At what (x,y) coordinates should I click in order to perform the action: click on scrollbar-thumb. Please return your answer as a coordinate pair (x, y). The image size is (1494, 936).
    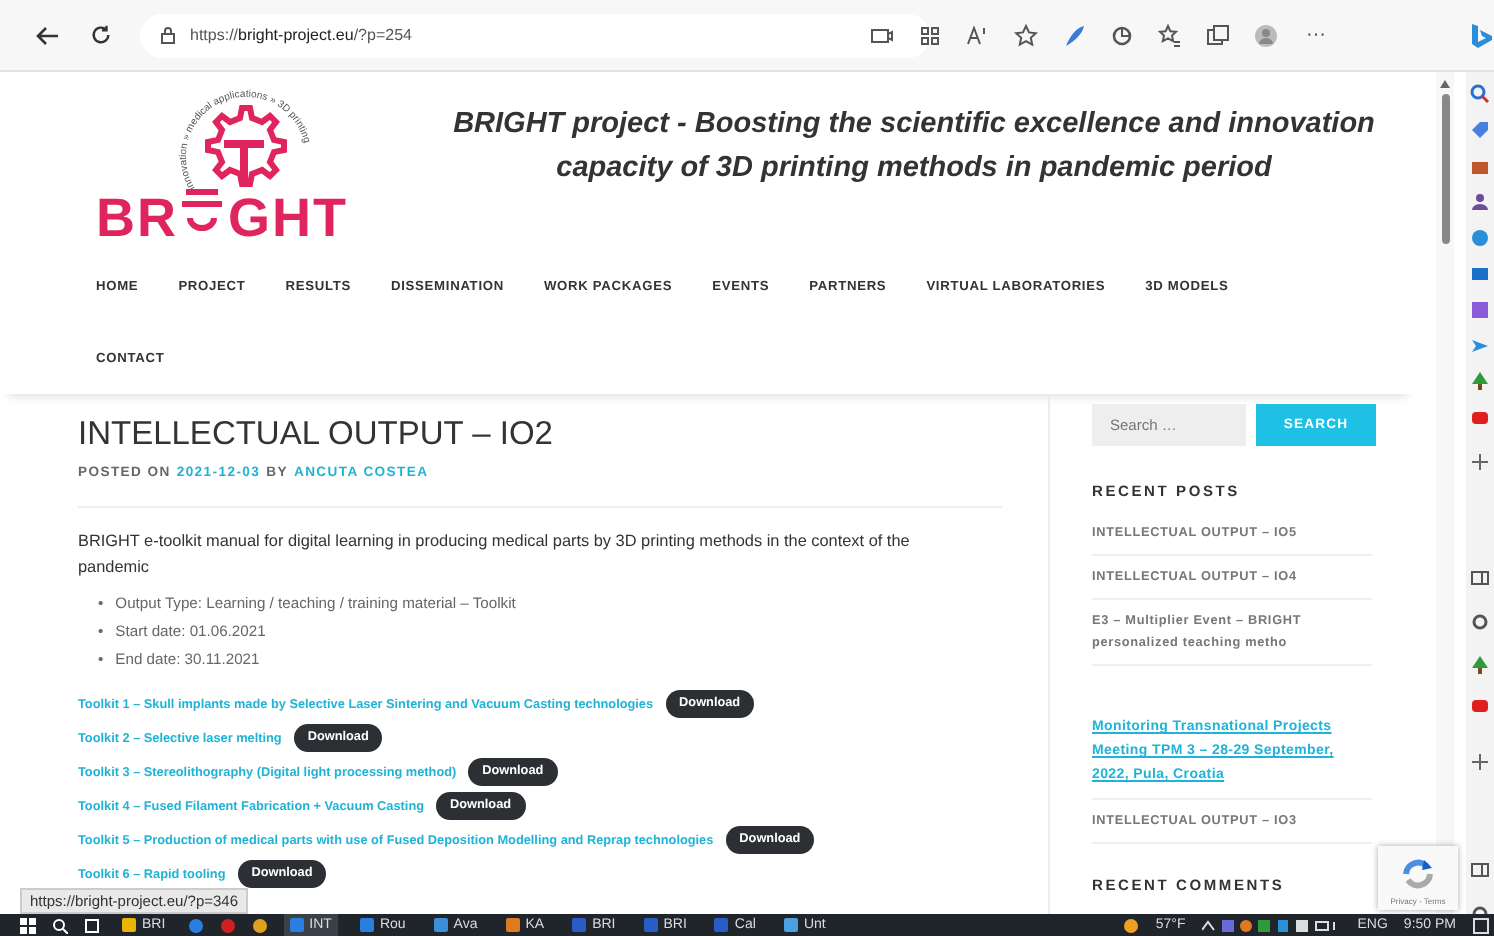
    Looking at the image, I should click on (1445, 169).